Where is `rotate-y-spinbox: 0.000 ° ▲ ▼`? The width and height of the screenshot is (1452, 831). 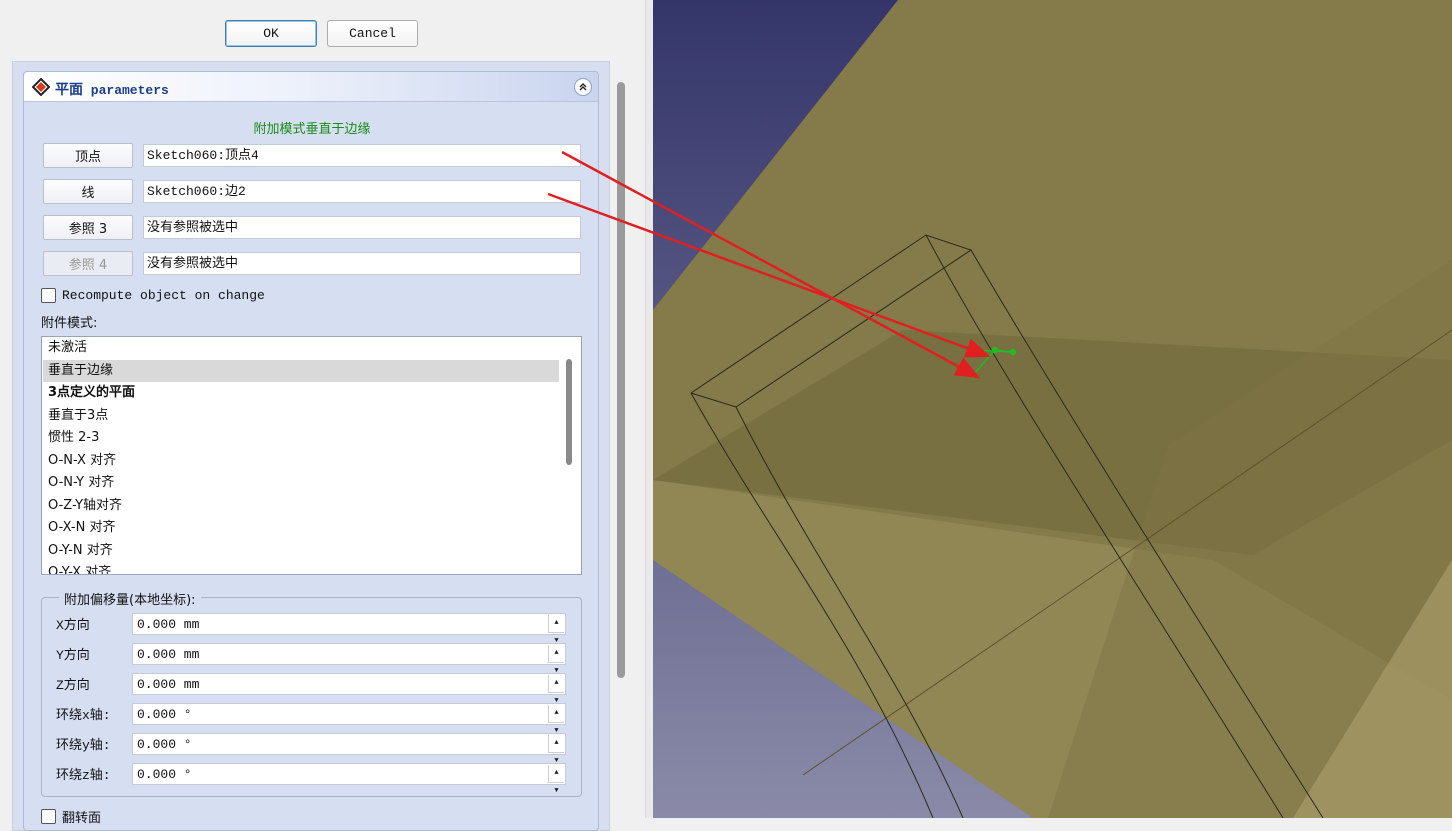 rotate-y-spinbox: 0.000 ° ▲ ▼ is located at coordinates (349, 749).